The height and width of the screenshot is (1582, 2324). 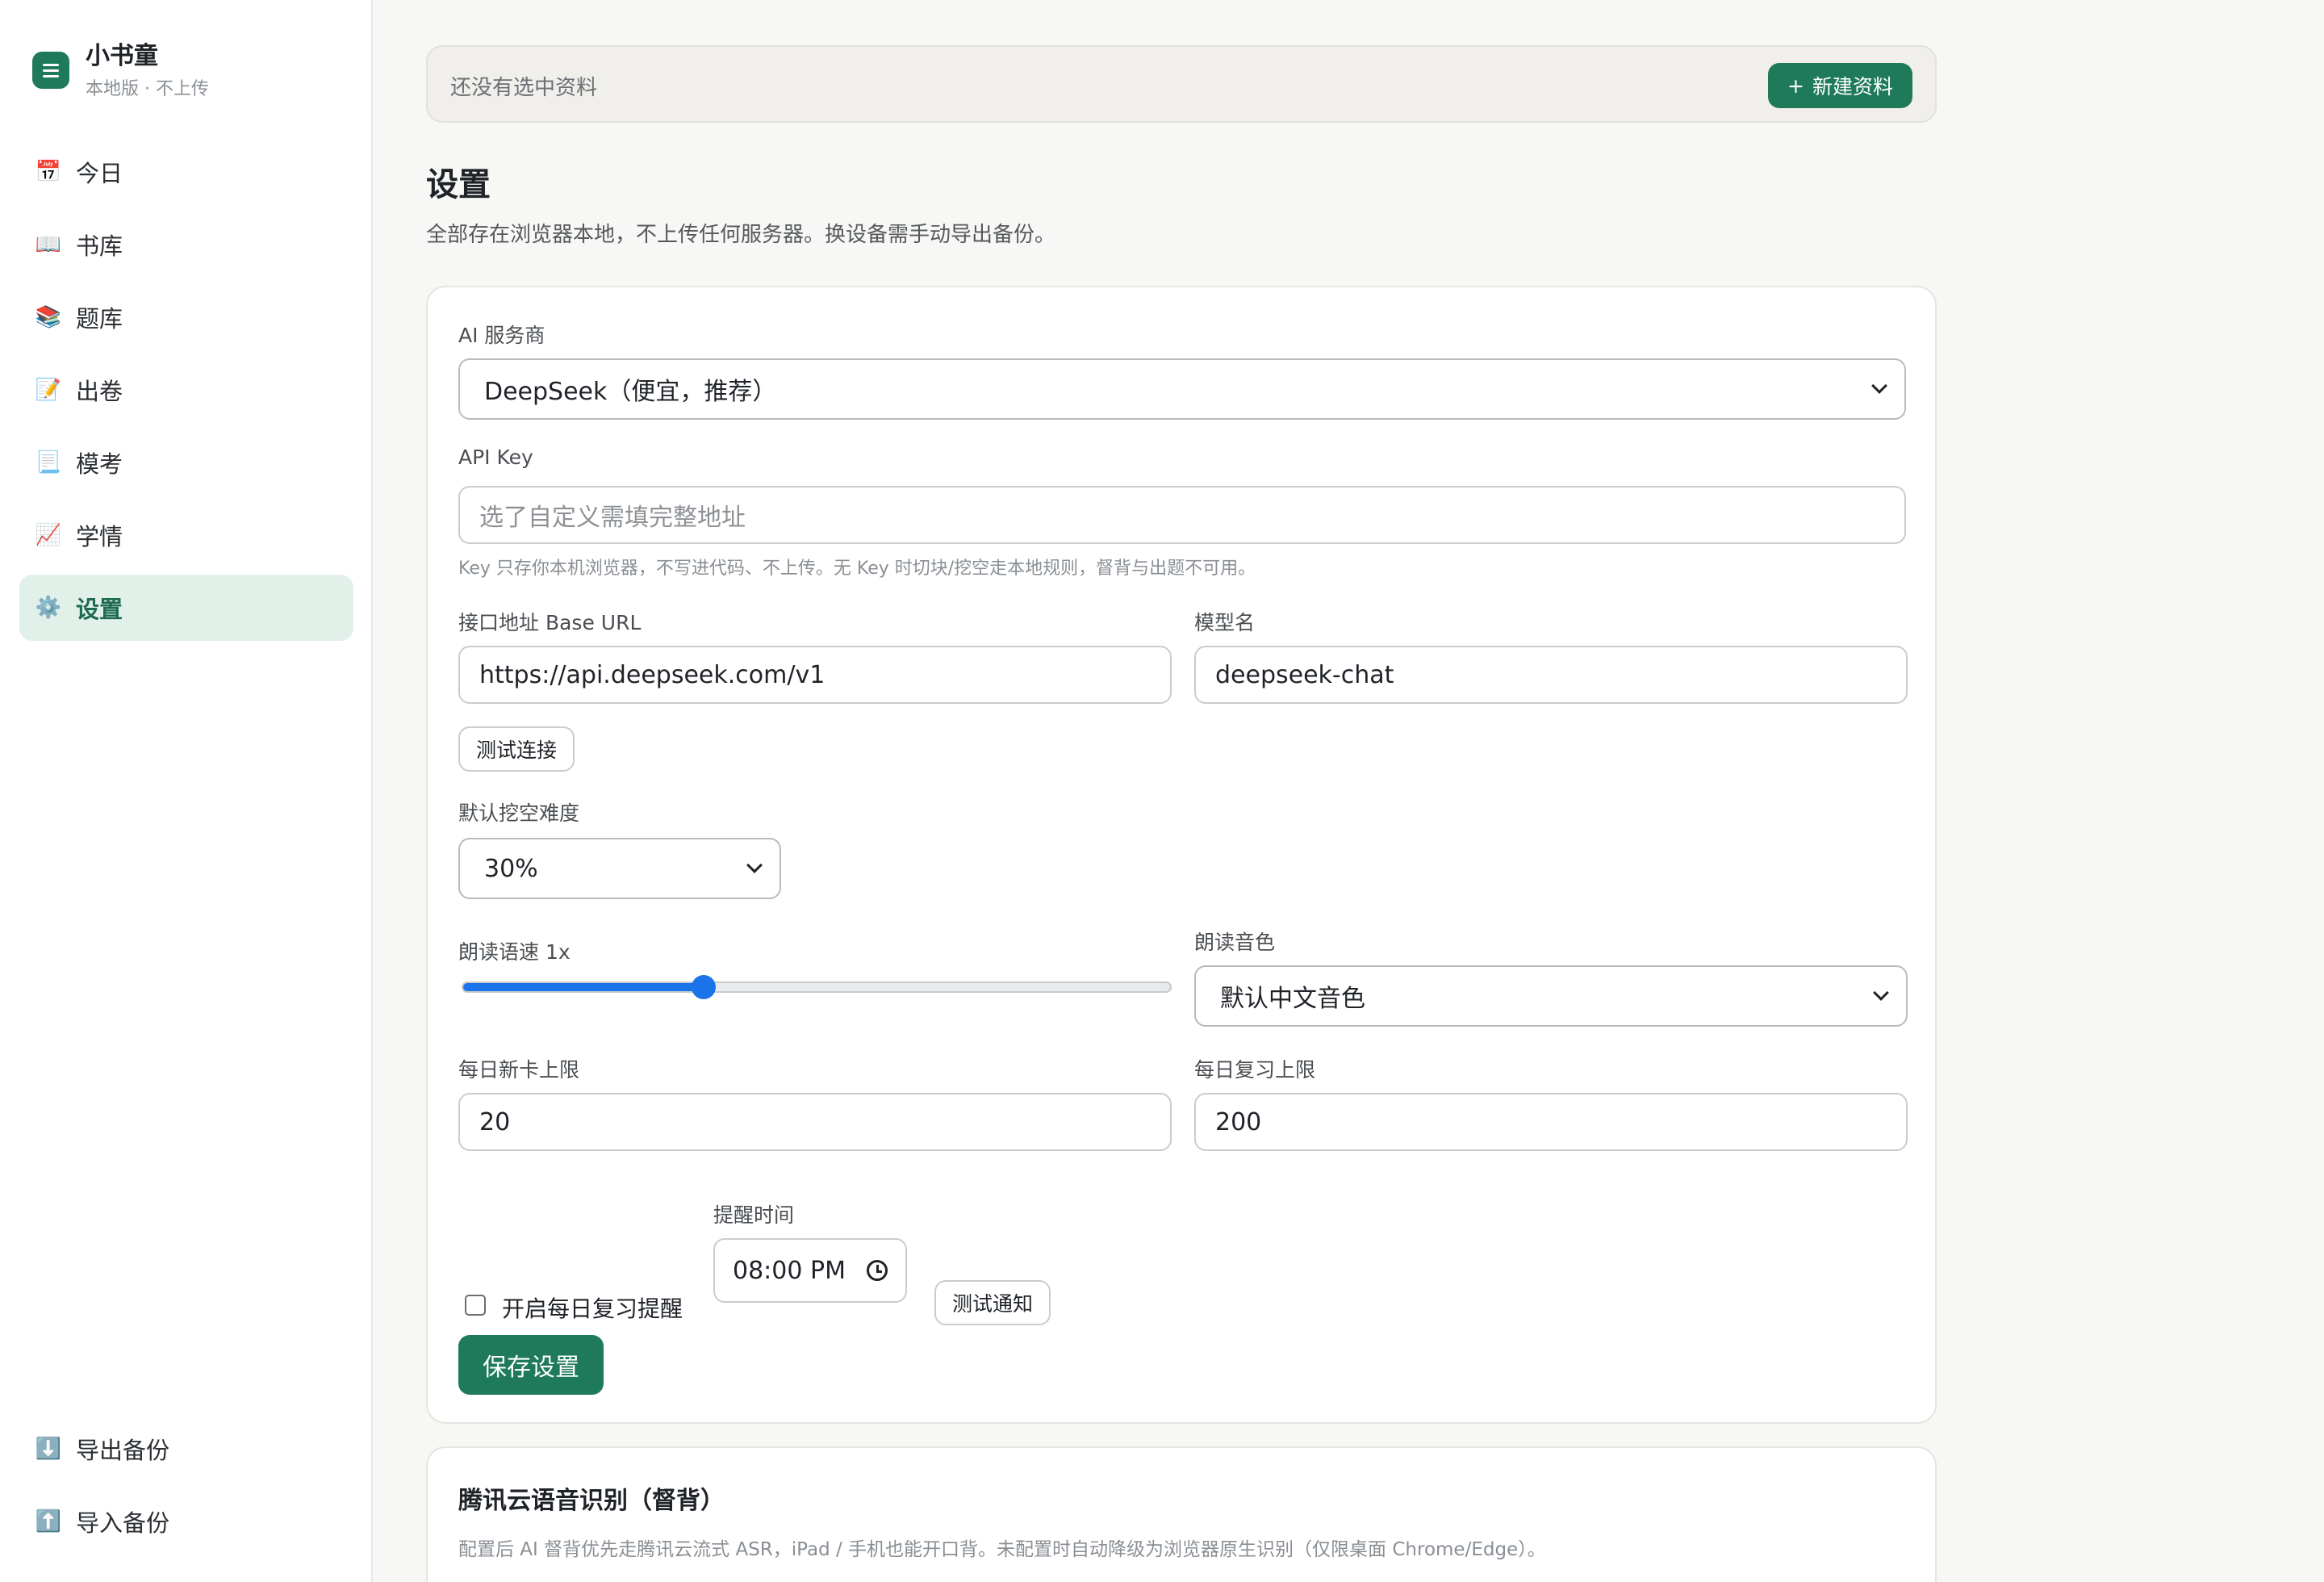 I want to click on book-icon: 📖, so click(x=49, y=244).